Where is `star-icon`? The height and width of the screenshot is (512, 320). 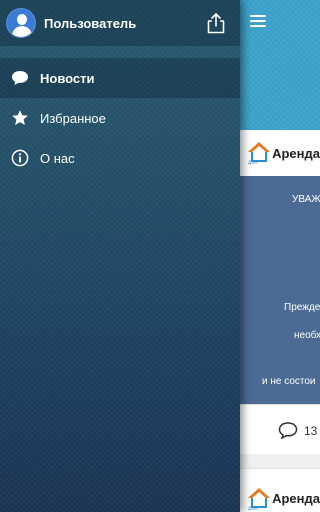
star-icon is located at coordinates (20, 118).